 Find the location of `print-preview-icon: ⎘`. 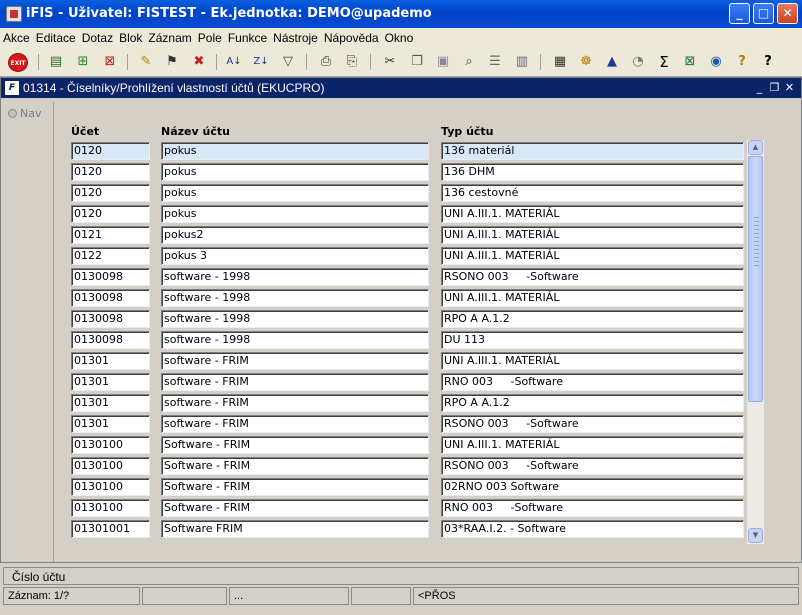

print-preview-icon: ⎘ is located at coordinates (352, 62).